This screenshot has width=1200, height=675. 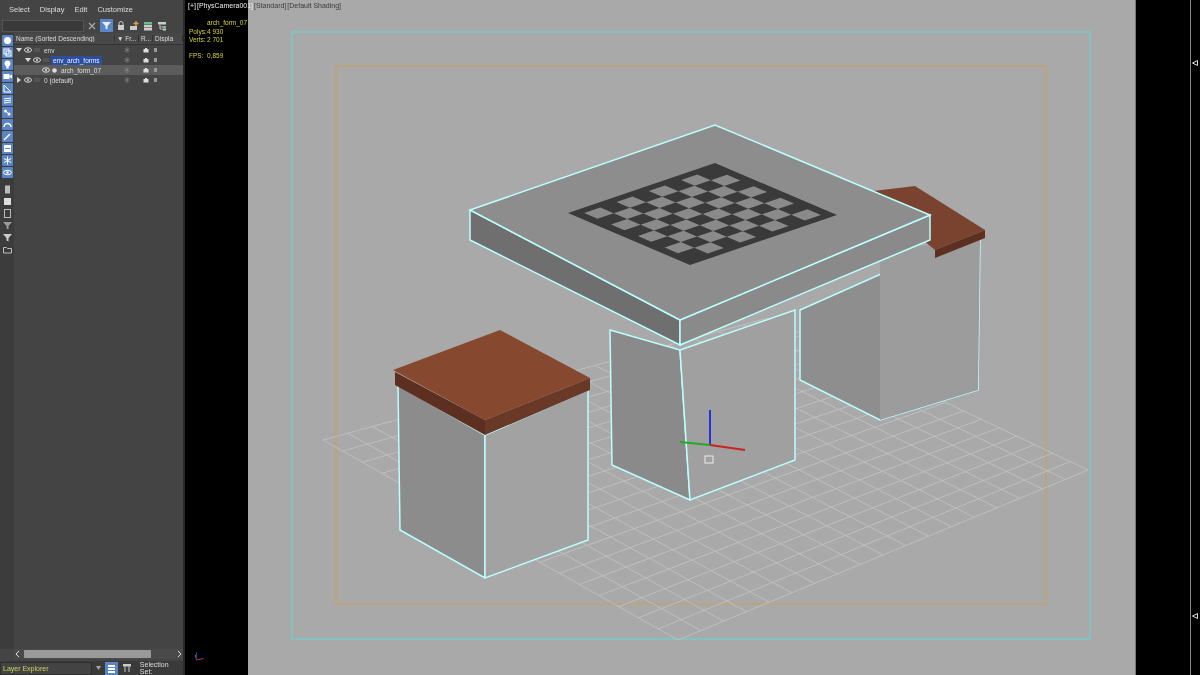 I want to click on lock-icon, so click(x=121, y=25).